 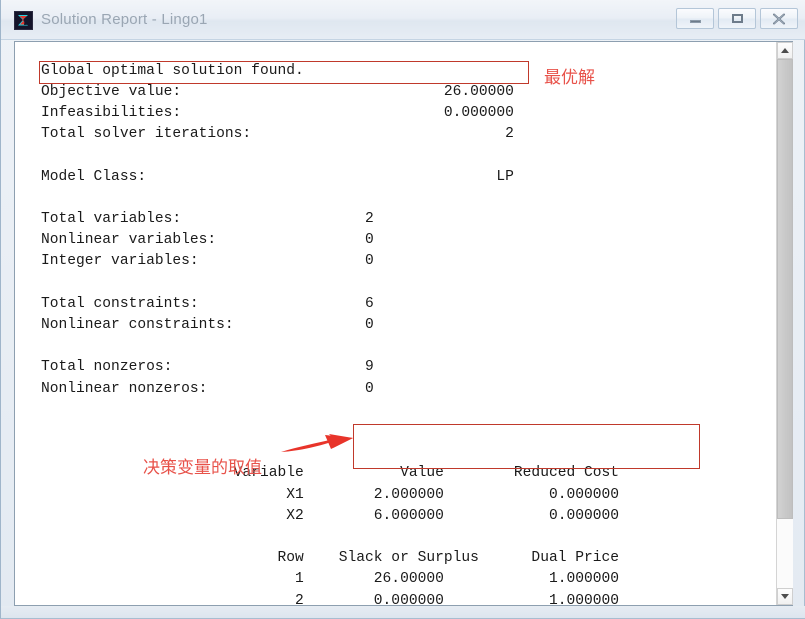 I want to click on decision-variable-annotation: 决策变量的取值, so click(x=202, y=468).